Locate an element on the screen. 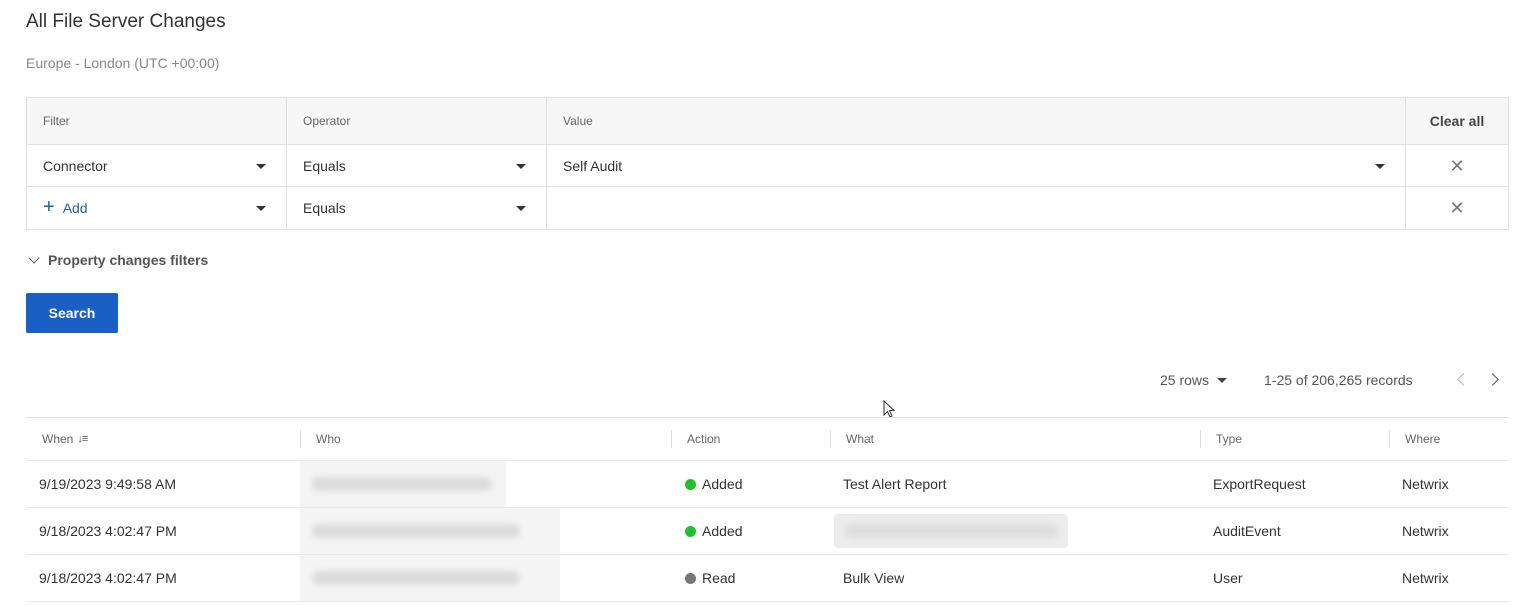  type-column-header: Type is located at coordinates (1294, 439).